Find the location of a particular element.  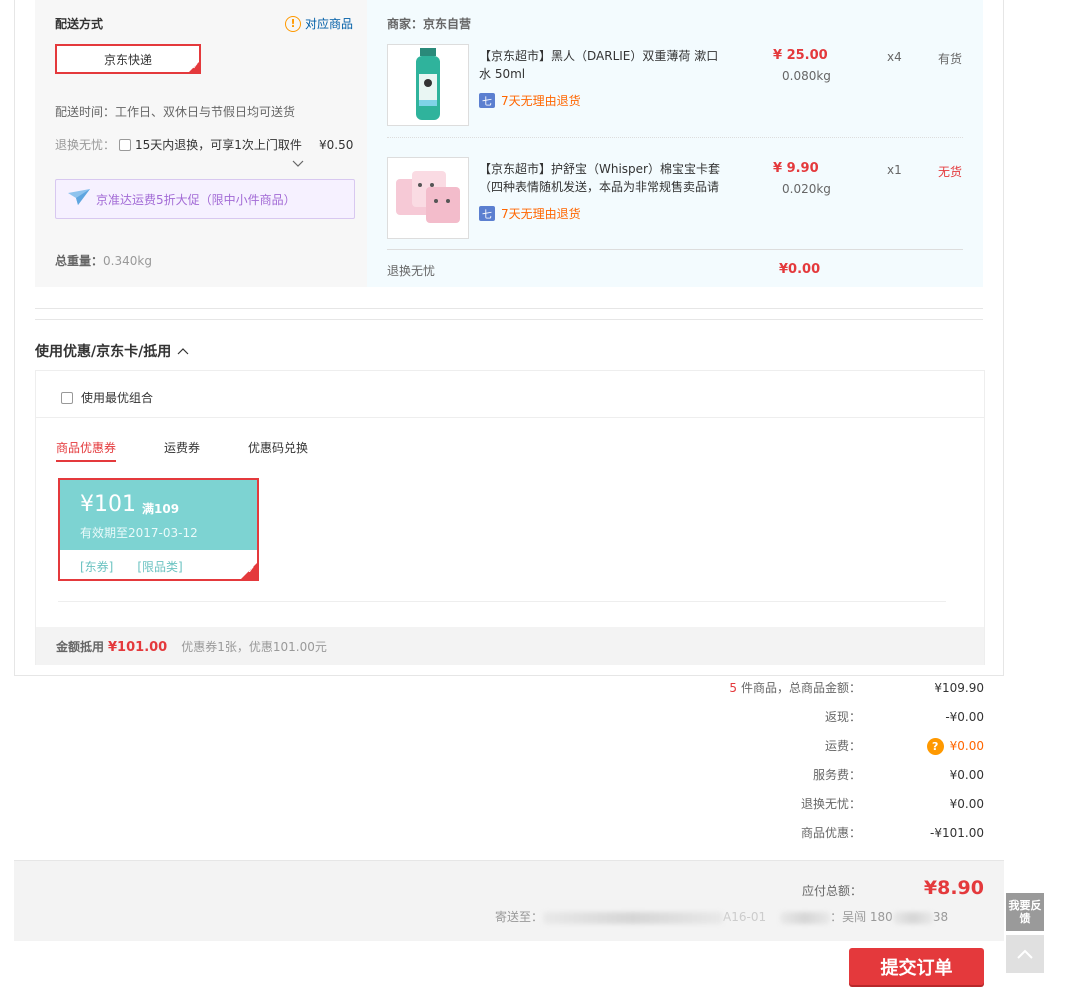

return-label: 退换无忧： is located at coordinates (830, 804).